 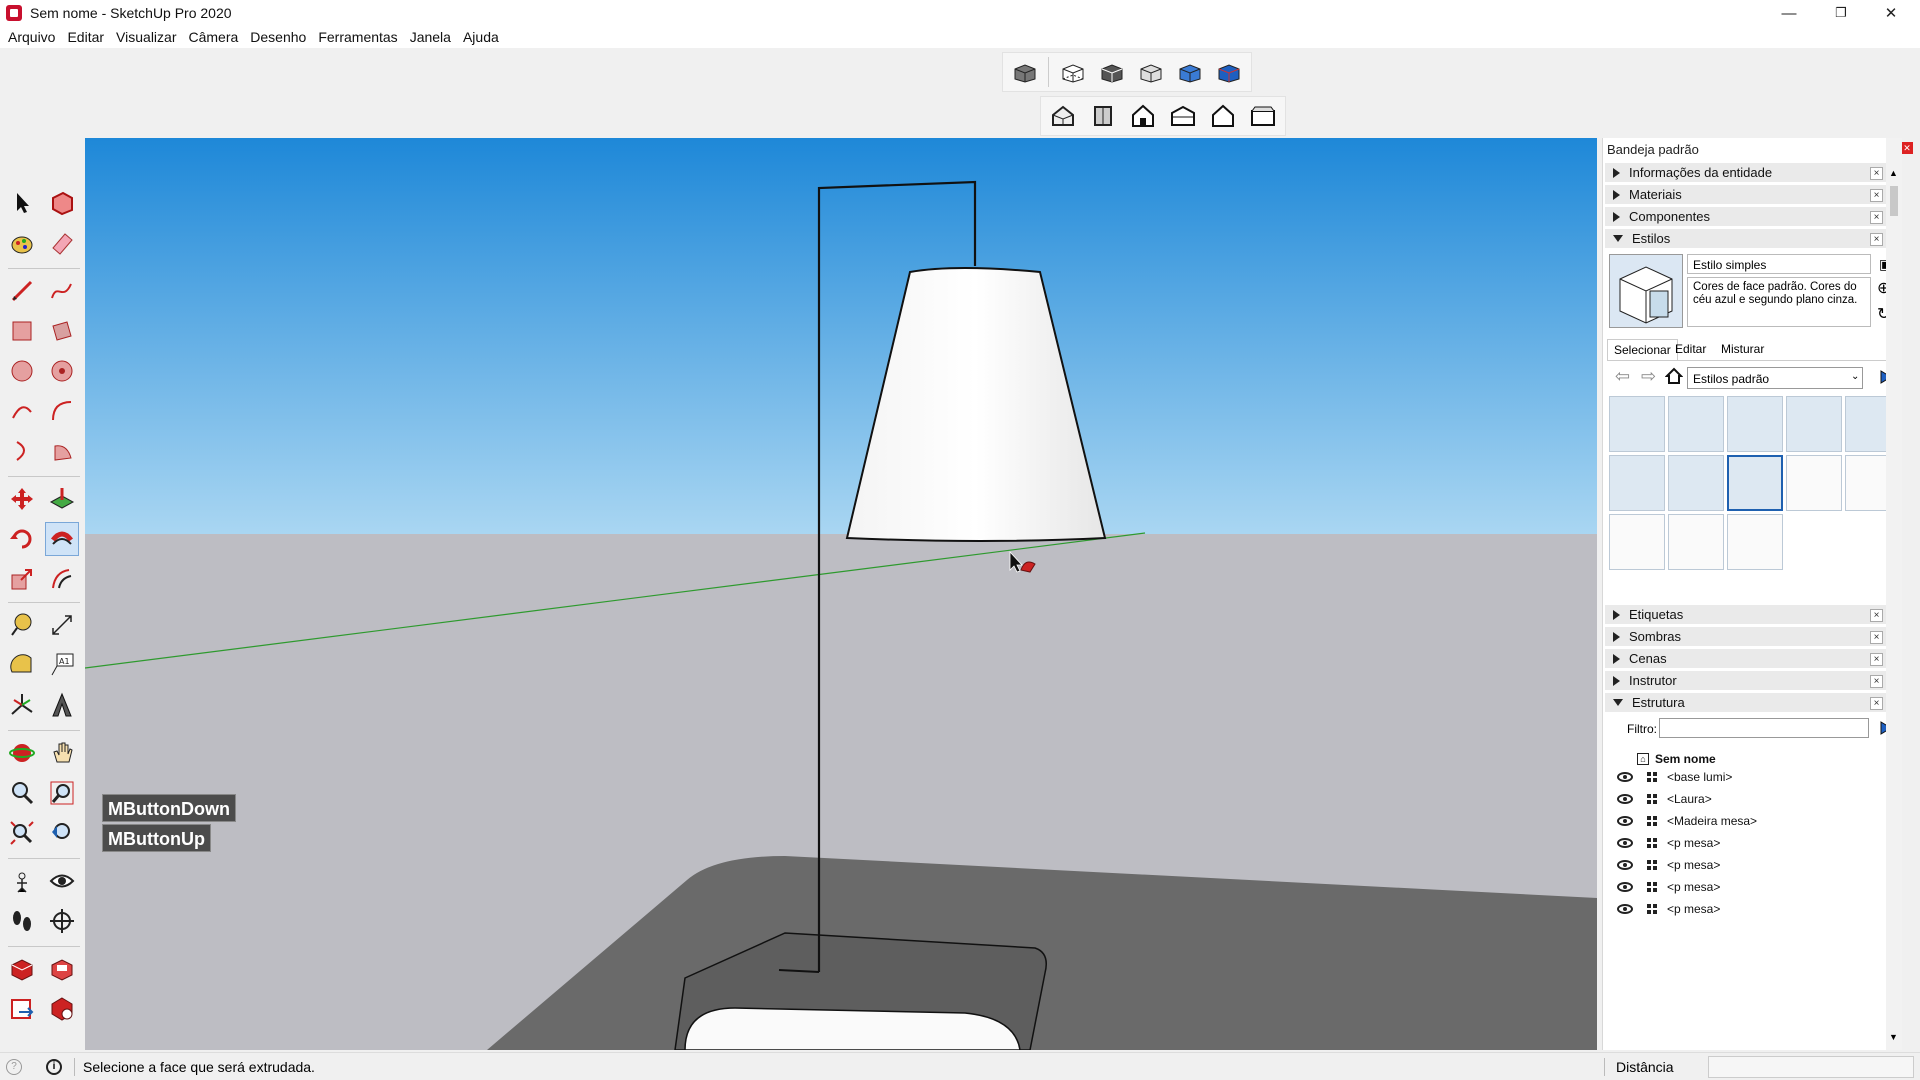 What do you see at coordinates (62, 371) in the screenshot?
I see `polygon-icon` at bounding box center [62, 371].